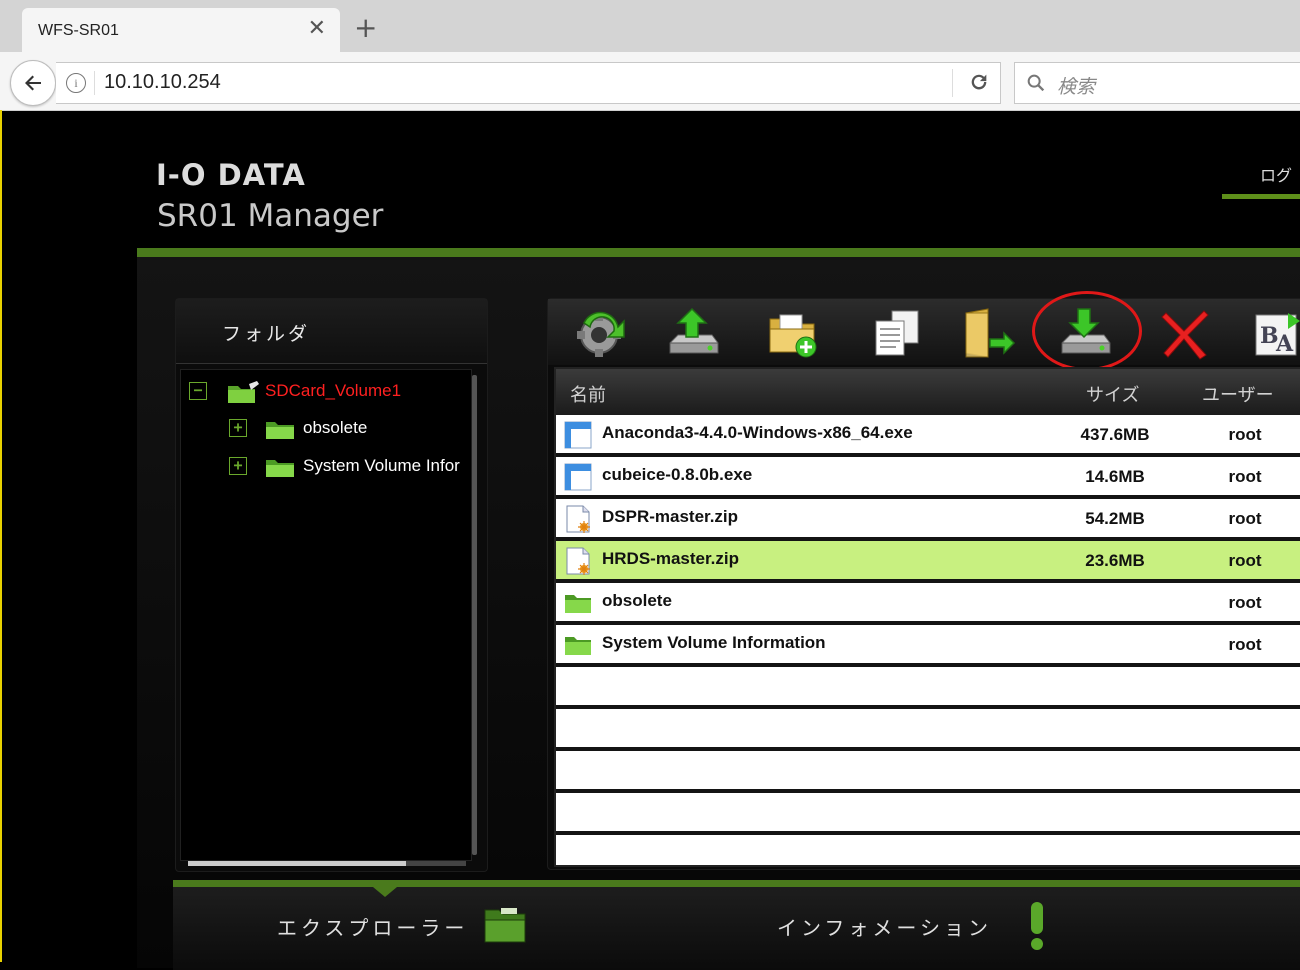 This screenshot has height=970, width=1300. I want to click on nav-information: インフォメーション, so click(927, 927).